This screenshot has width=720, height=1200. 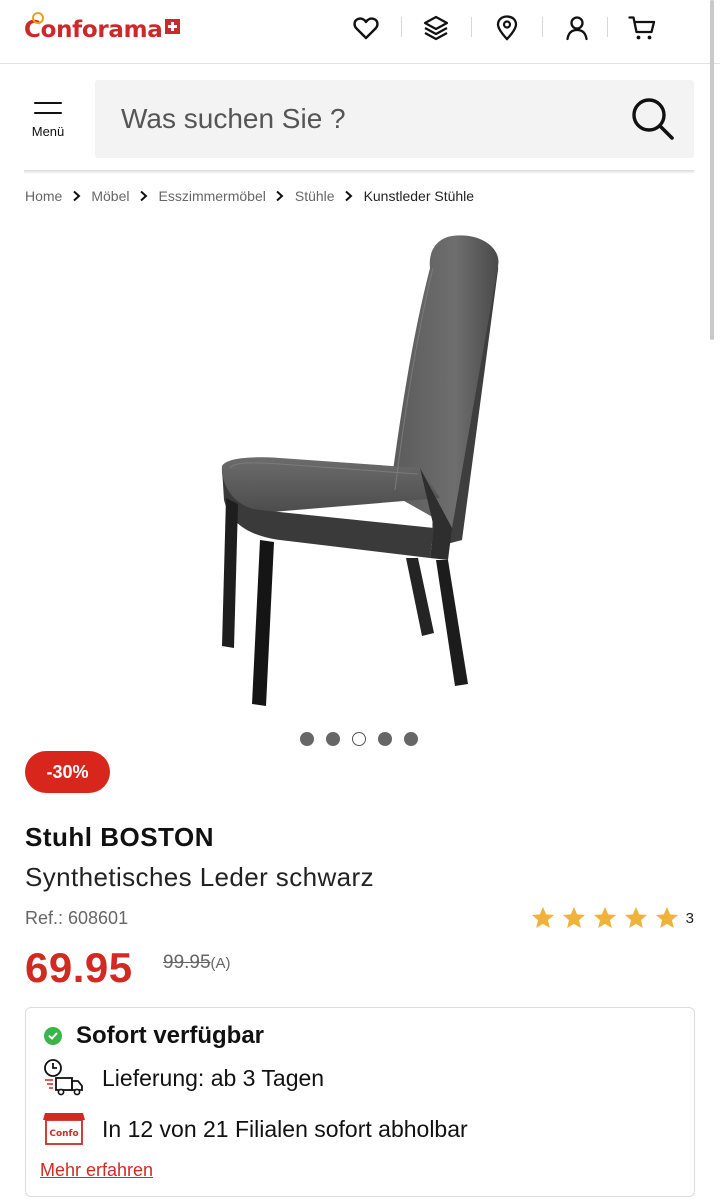 I want to click on logo-text: Conforama, so click(x=93, y=30).